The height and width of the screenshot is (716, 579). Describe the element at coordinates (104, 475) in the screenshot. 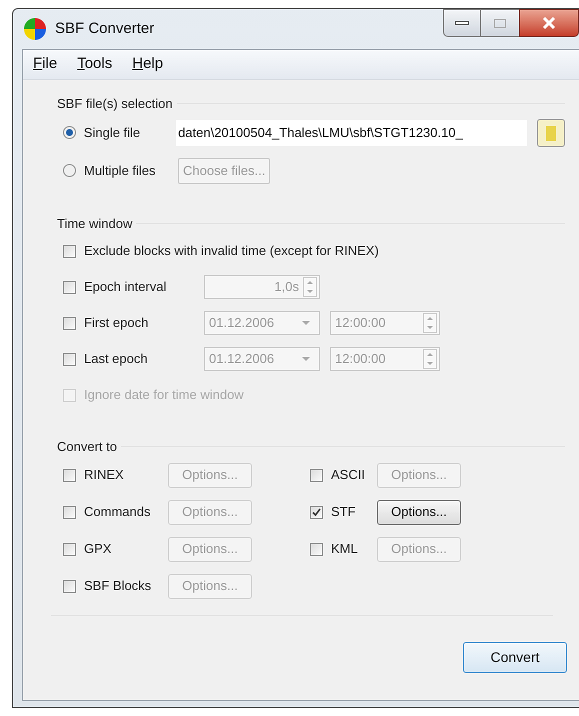

I see `format-label: RINEX` at that location.